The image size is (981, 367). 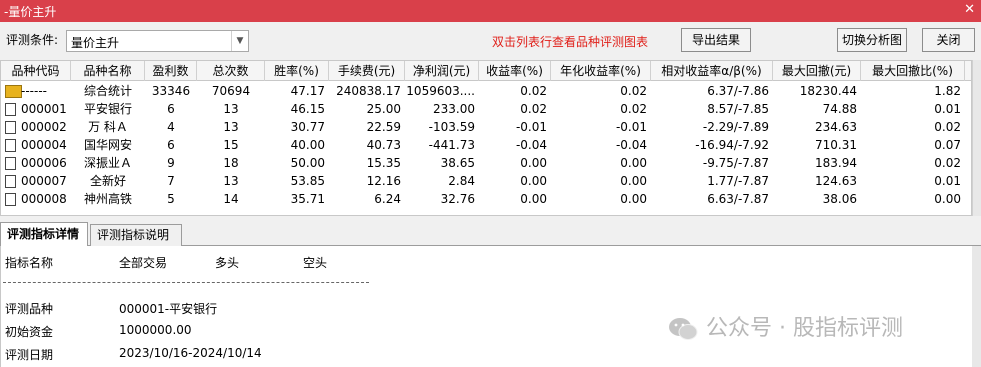 What do you see at coordinates (383, 163) in the screenshot?
I see `table-cell: 15.35` at bounding box center [383, 163].